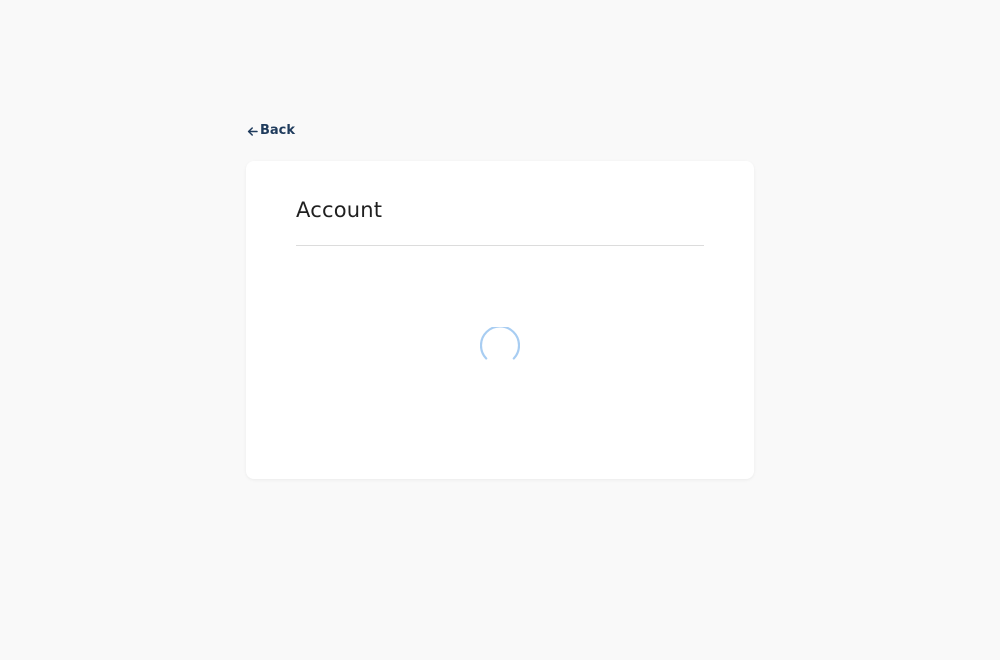  Describe the element at coordinates (500, 245) in the screenshot. I see `title-divider` at that location.